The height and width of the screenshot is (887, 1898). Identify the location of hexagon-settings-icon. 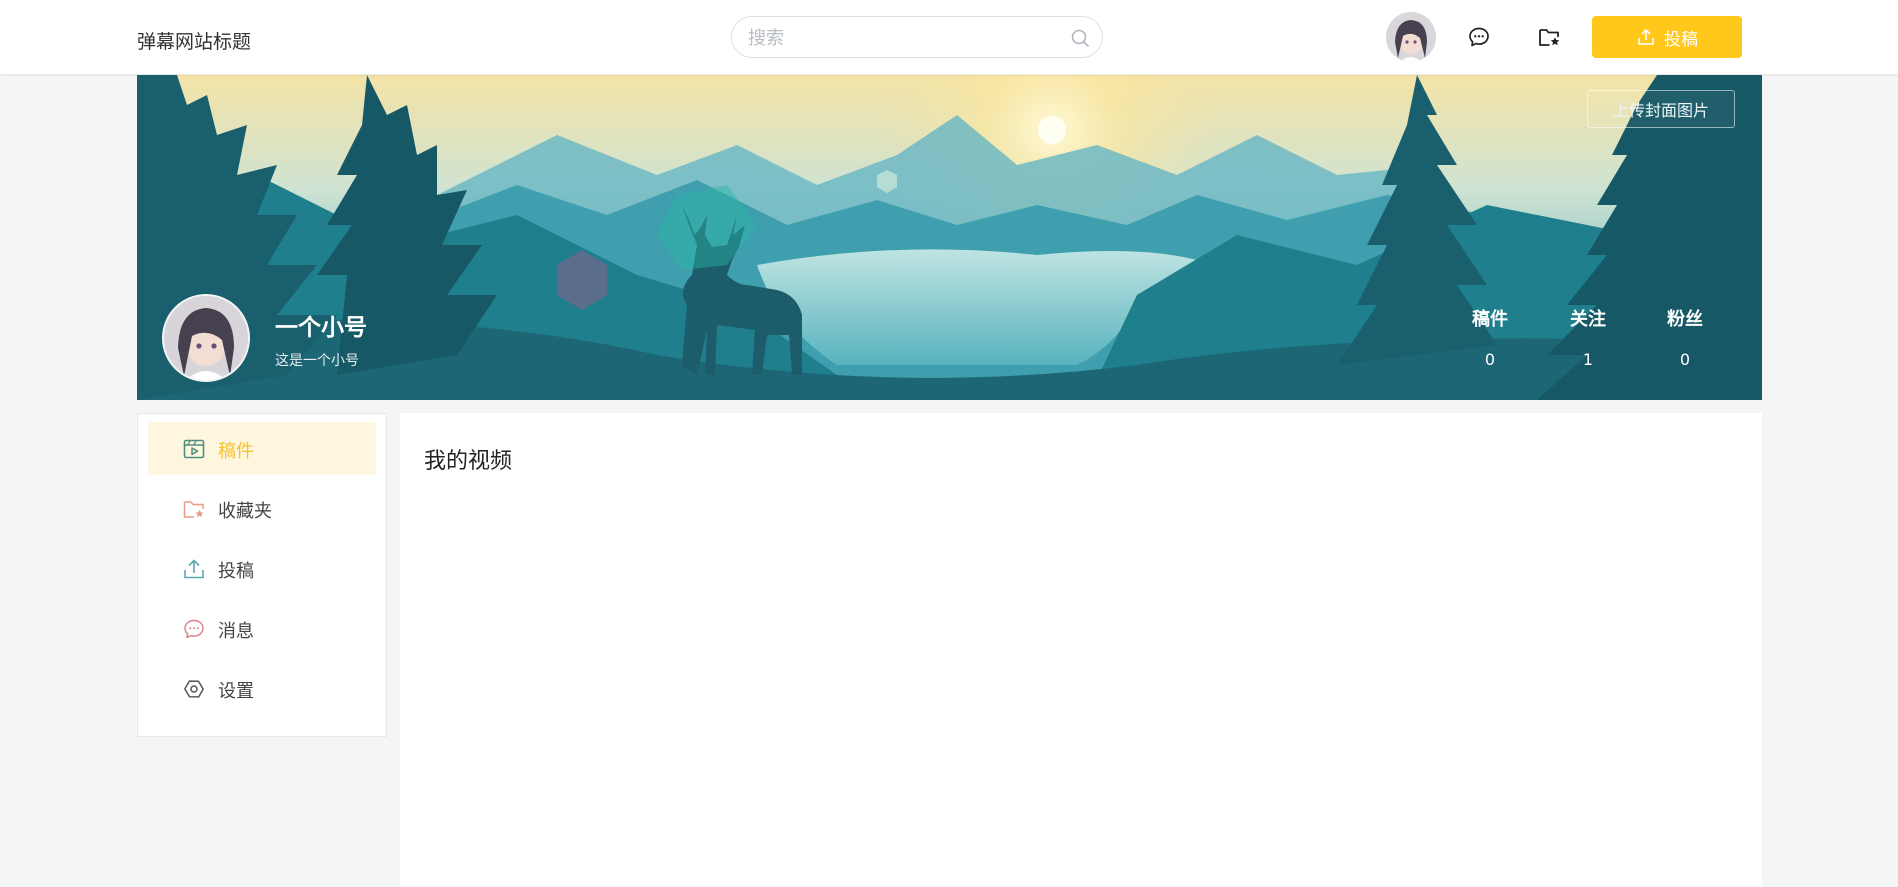
(194, 689).